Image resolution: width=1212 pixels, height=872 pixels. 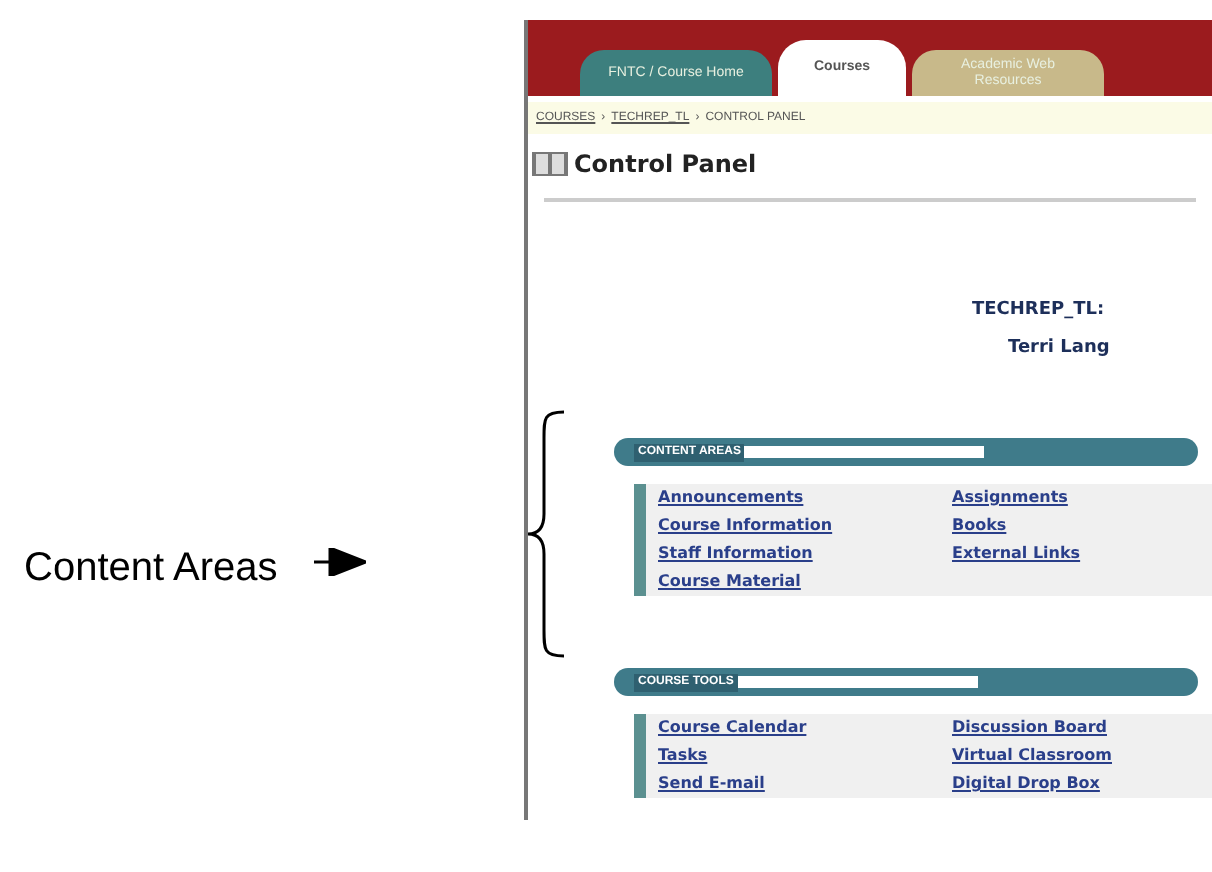 What do you see at coordinates (805, 784) in the screenshot?
I see `content-link: Send E-mail` at bounding box center [805, 784].